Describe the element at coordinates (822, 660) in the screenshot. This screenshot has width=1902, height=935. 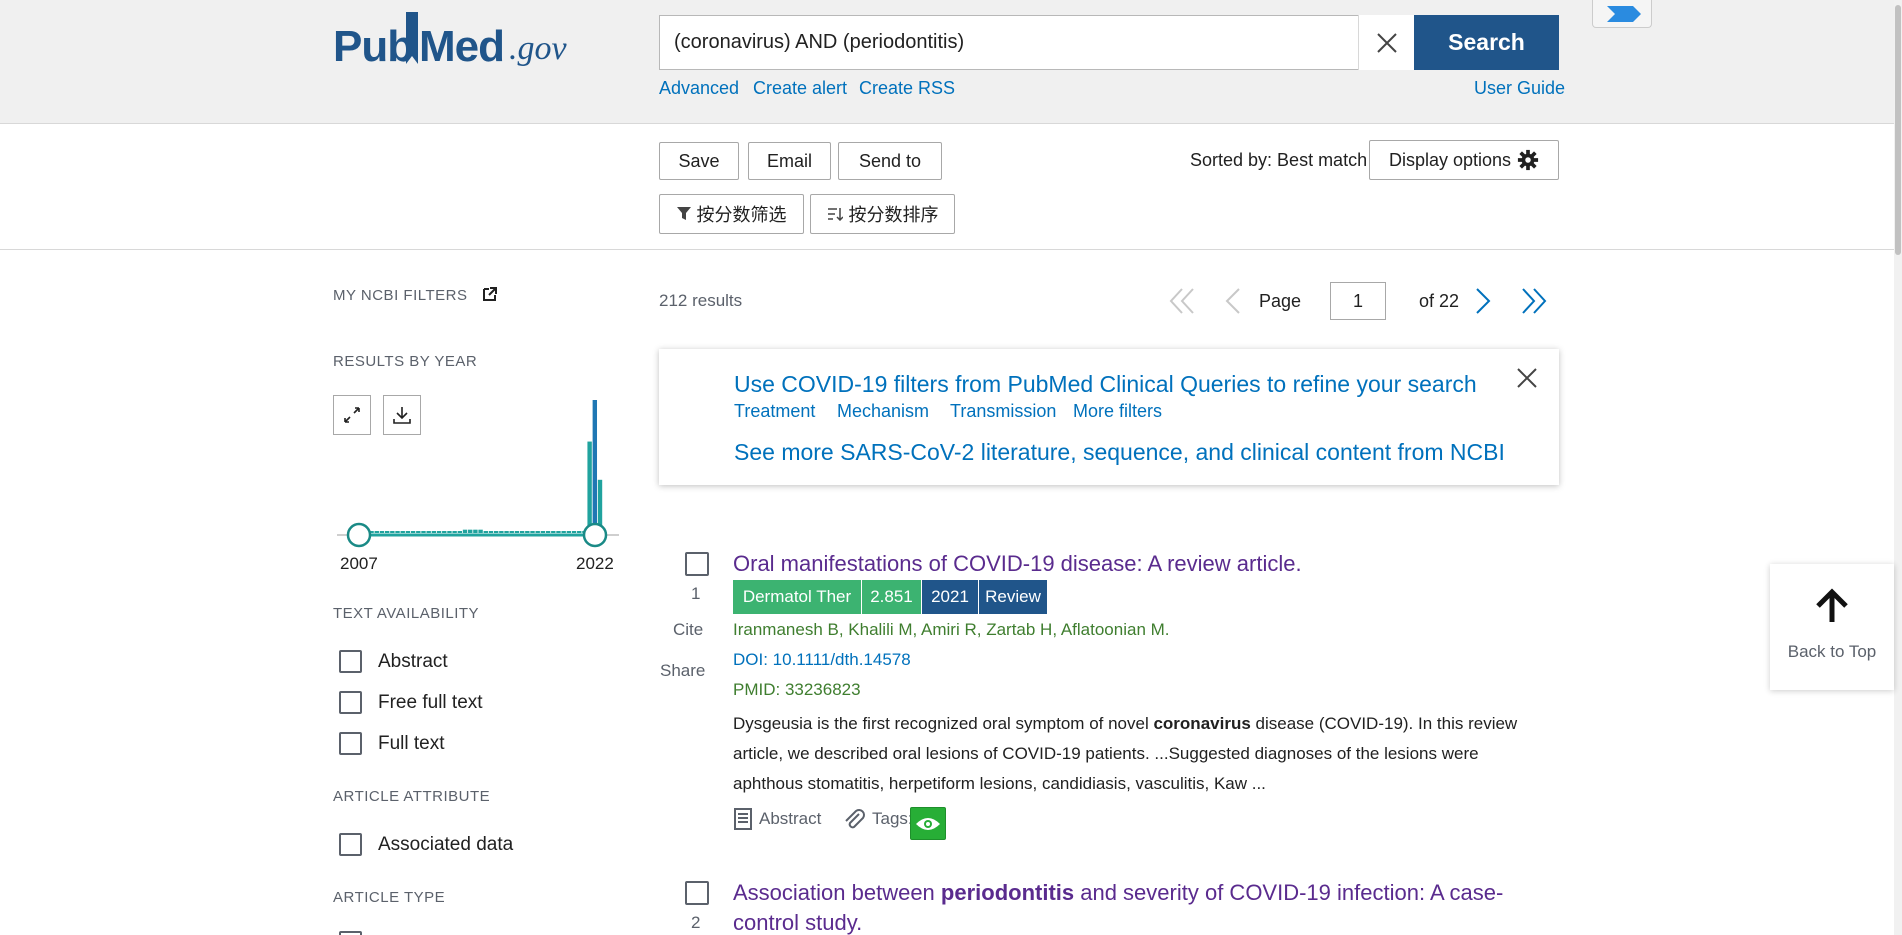
I see `result-1-doi: DOI: 10.1111/dth.14578` at that location.